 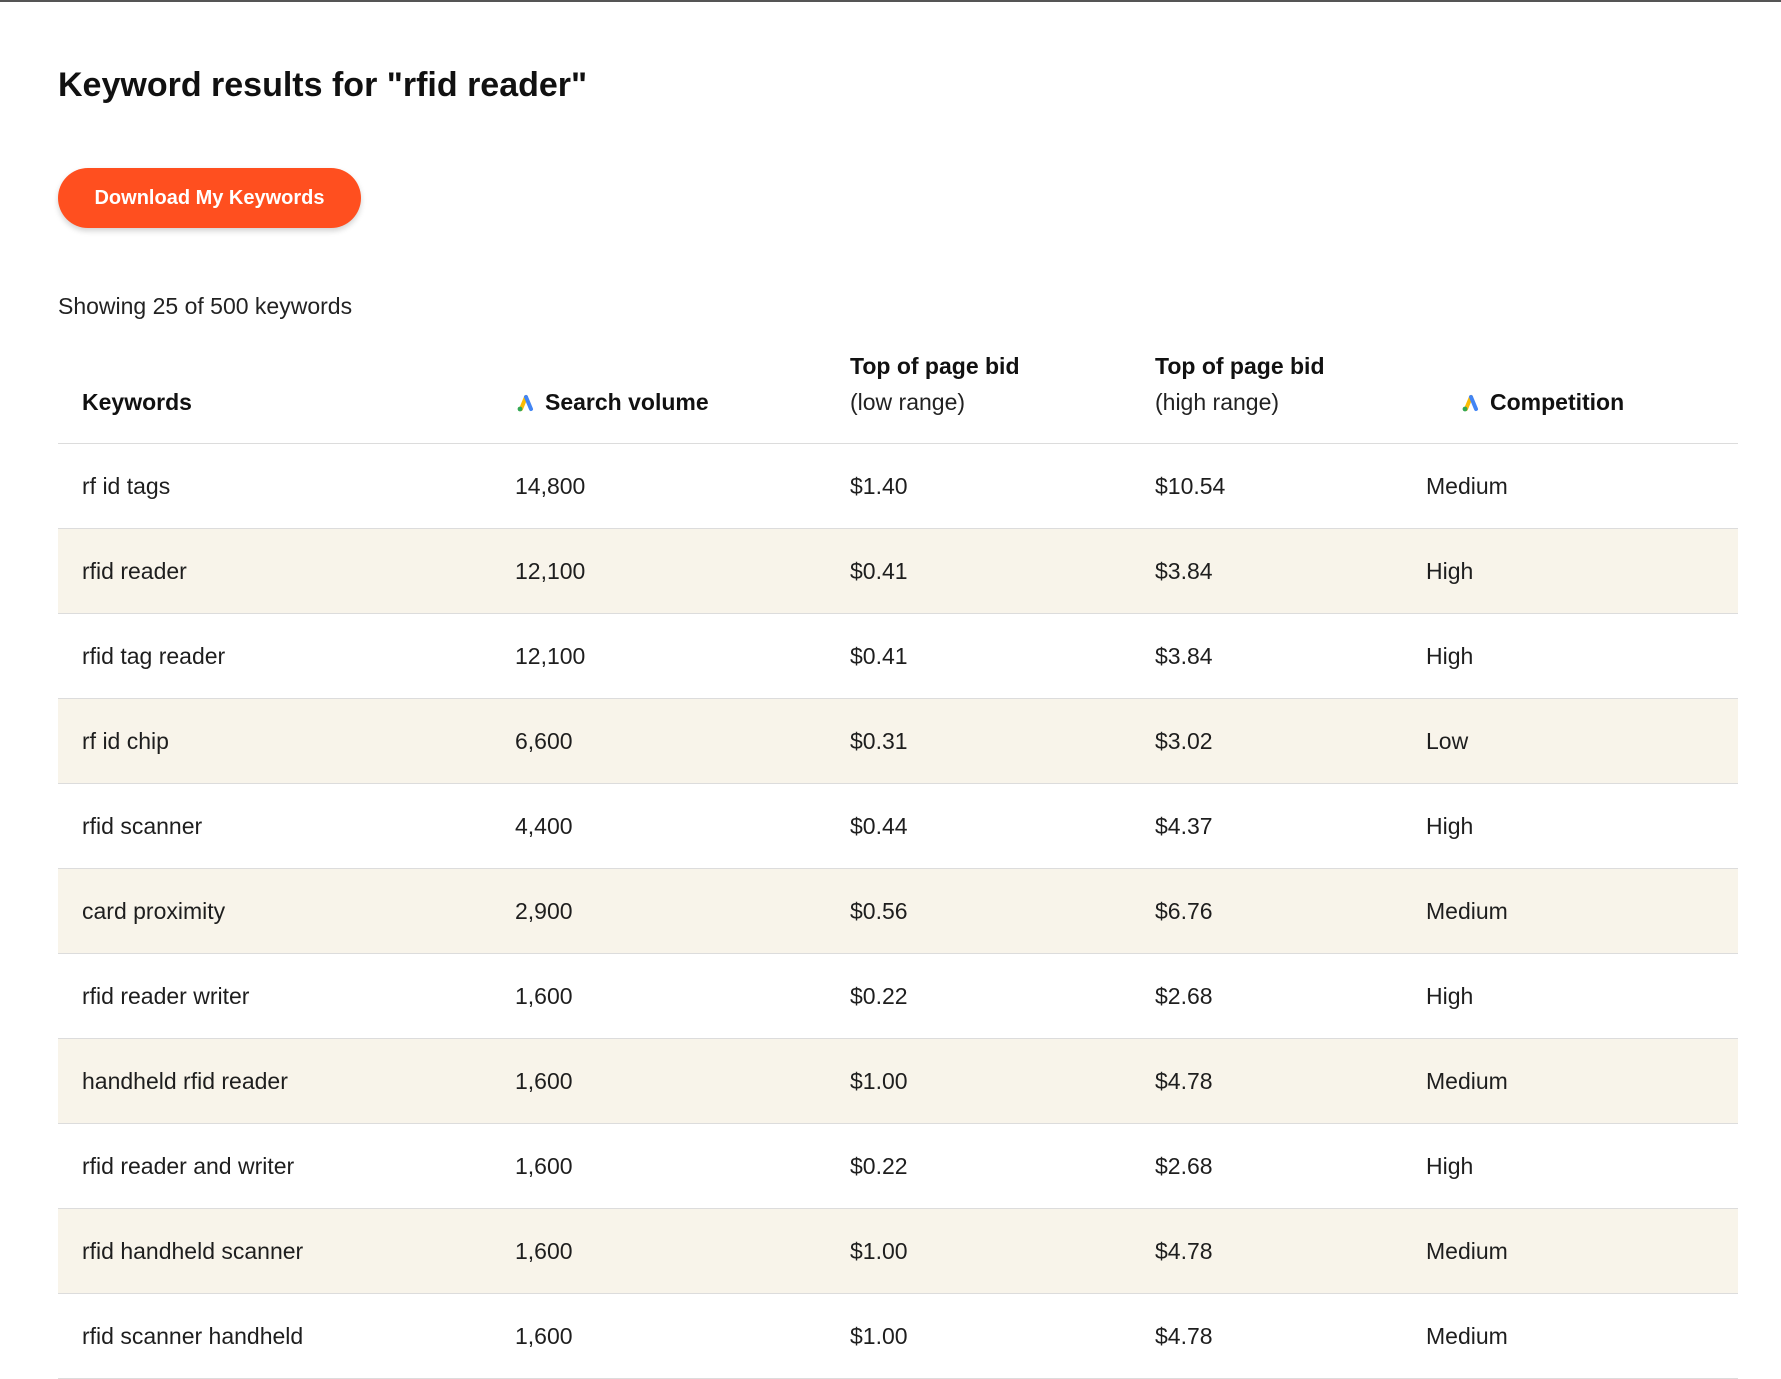 I want to click on volume-cell: 4,400, so click(x=544, y=826).